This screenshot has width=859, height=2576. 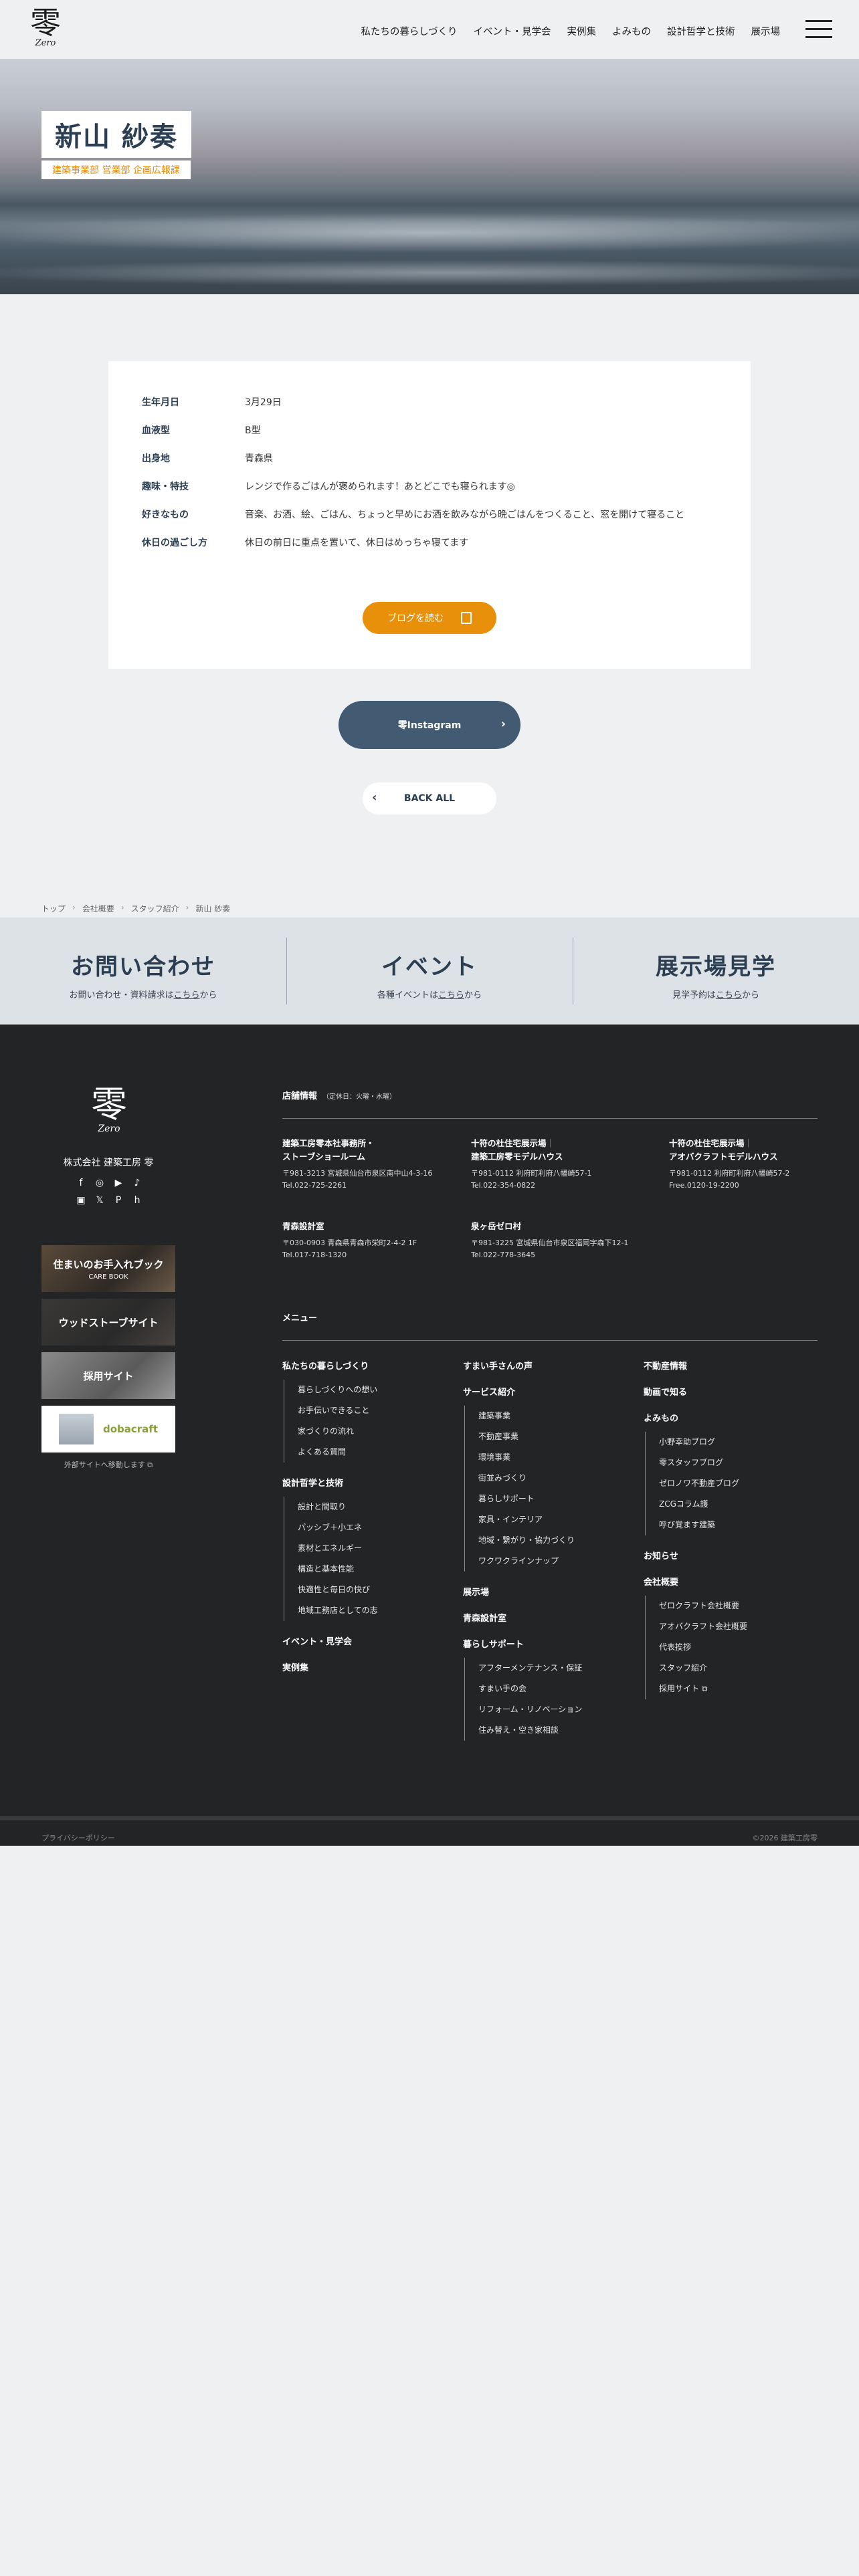 What do you see at coordinates (137, 1200) in the screenshot?
I see `houzz-icon: h` at bounding box center [137, 1200].